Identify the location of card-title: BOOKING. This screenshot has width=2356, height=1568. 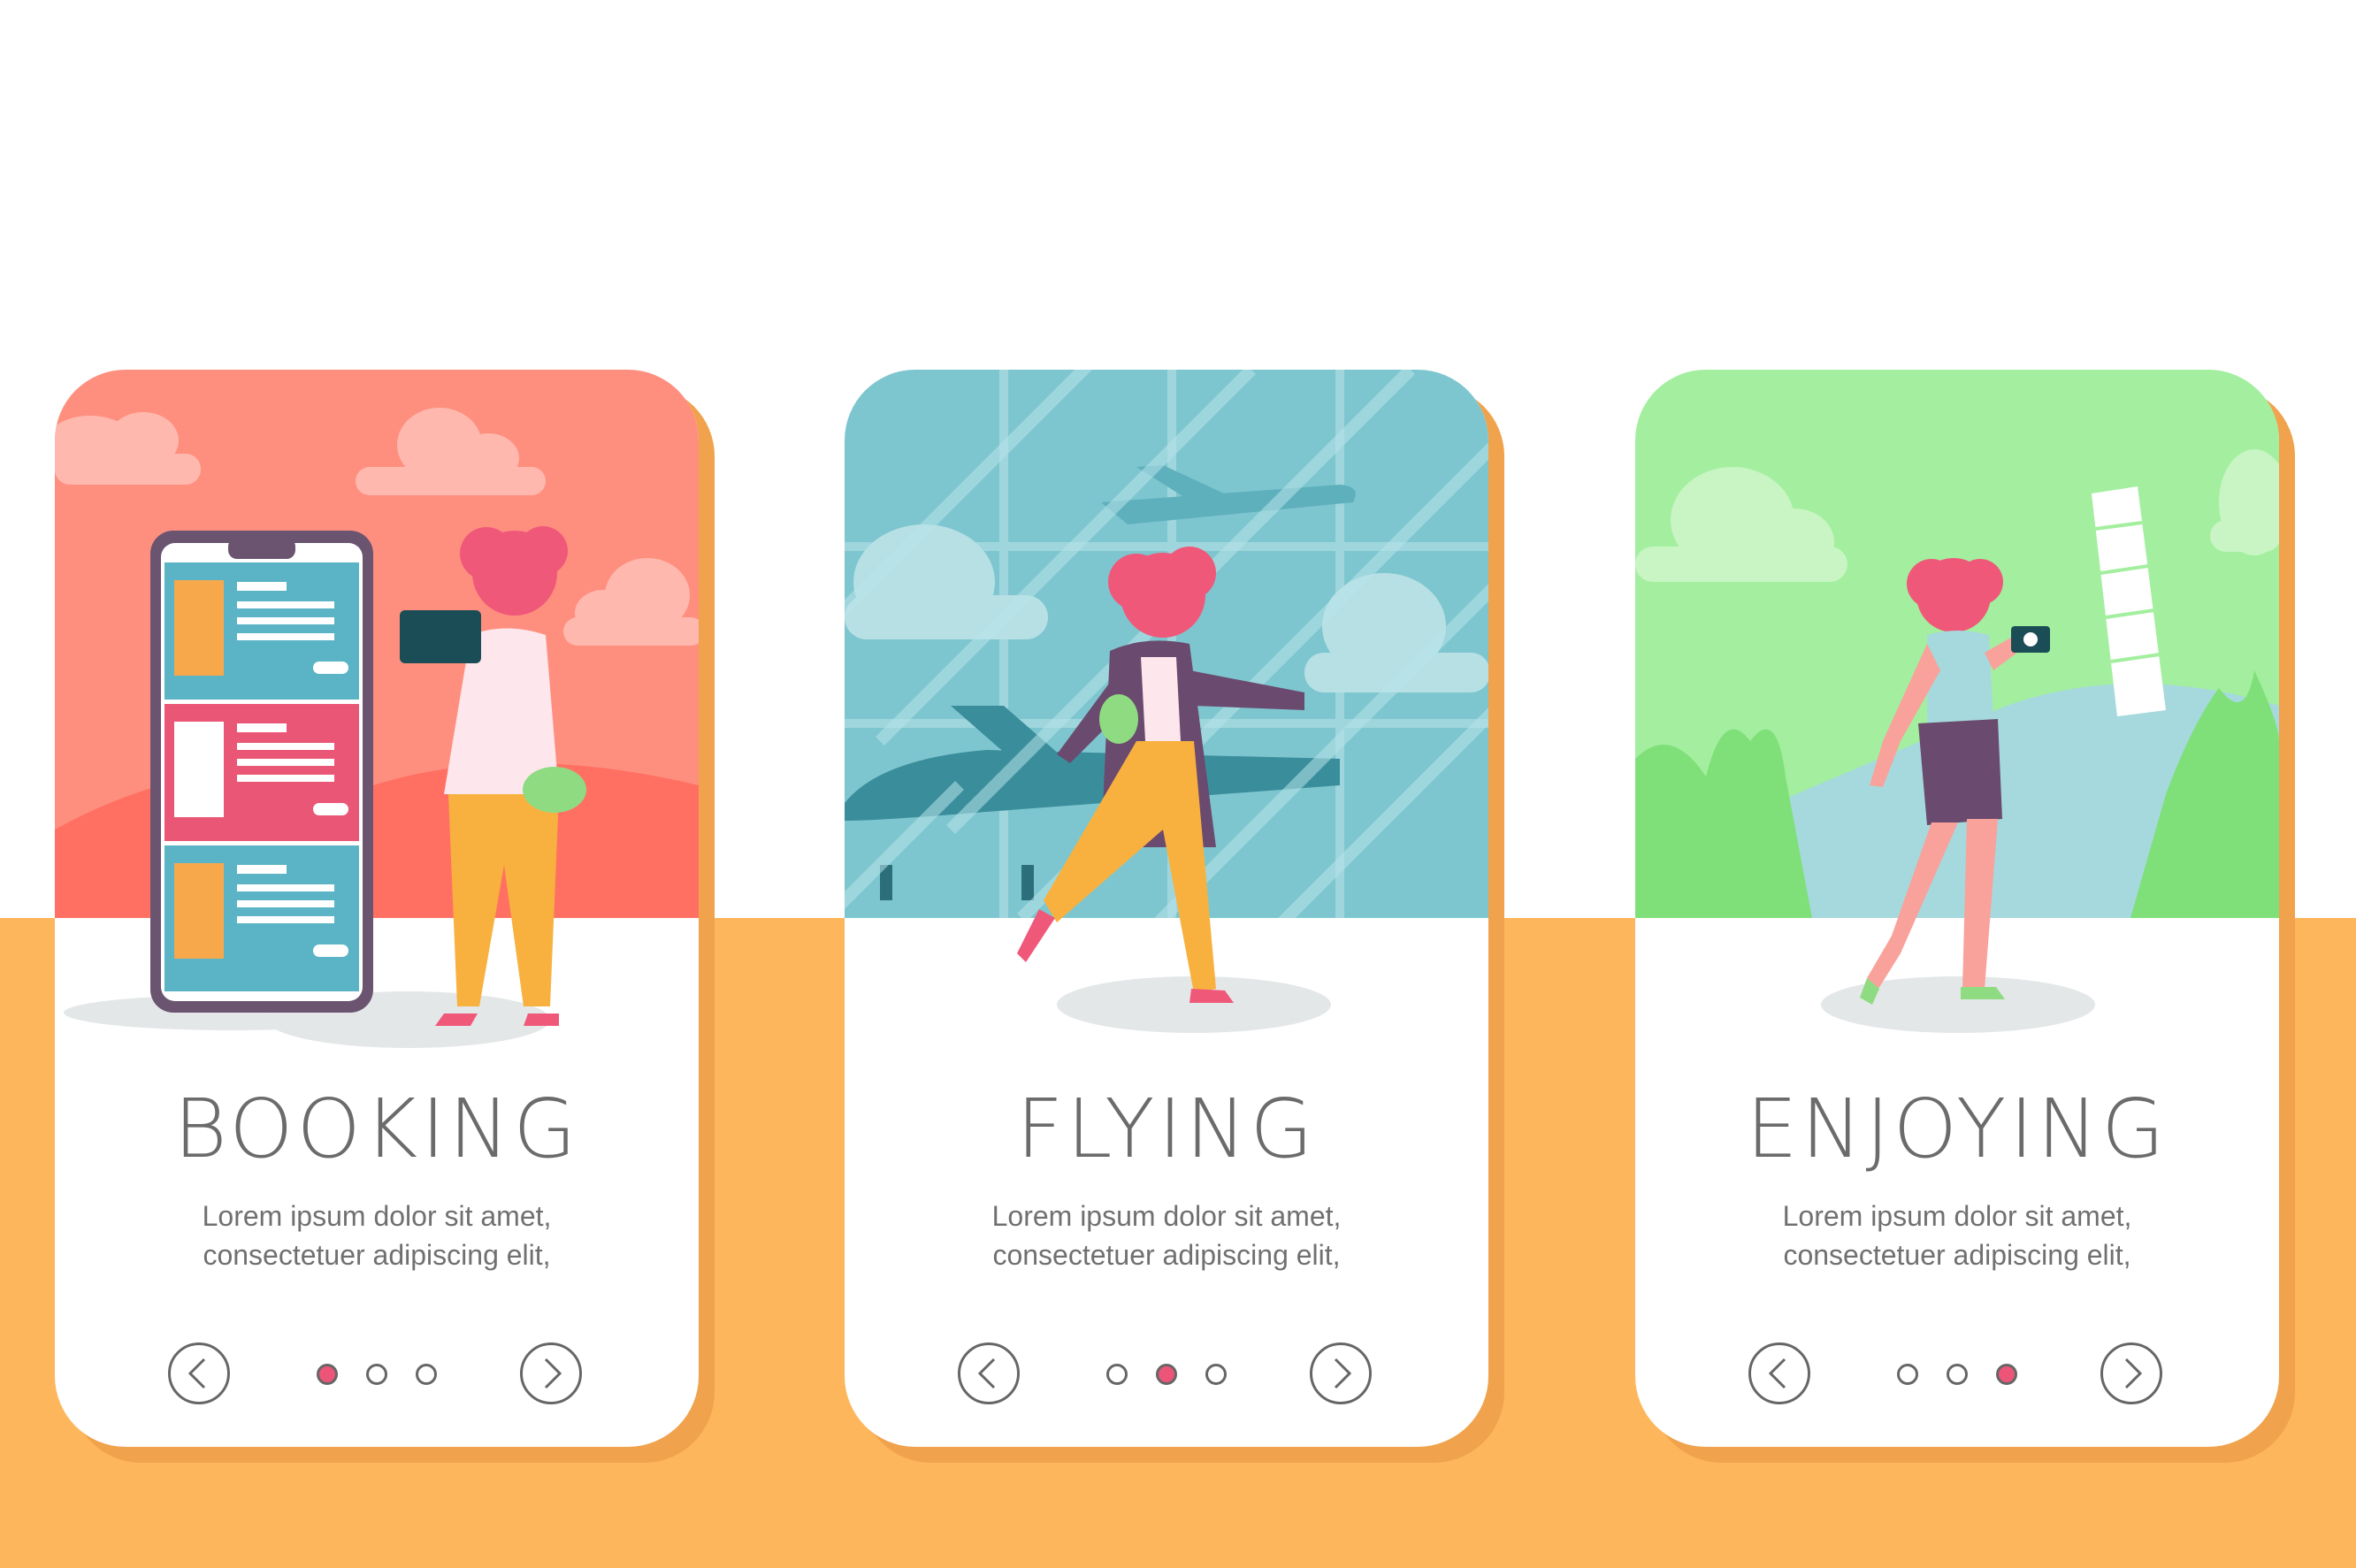
(376, 1129).